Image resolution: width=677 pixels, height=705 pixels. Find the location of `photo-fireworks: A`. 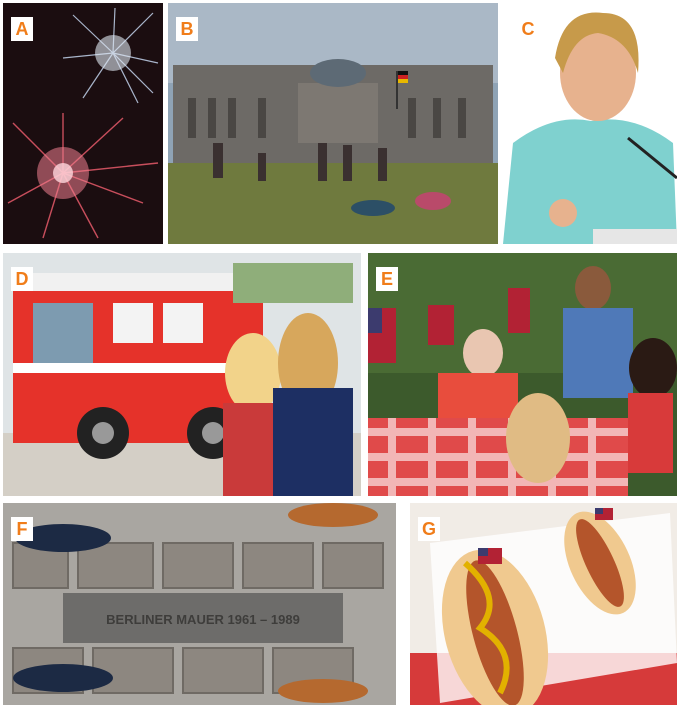

photo-fireworks: A is located at coordinates (83, 123).